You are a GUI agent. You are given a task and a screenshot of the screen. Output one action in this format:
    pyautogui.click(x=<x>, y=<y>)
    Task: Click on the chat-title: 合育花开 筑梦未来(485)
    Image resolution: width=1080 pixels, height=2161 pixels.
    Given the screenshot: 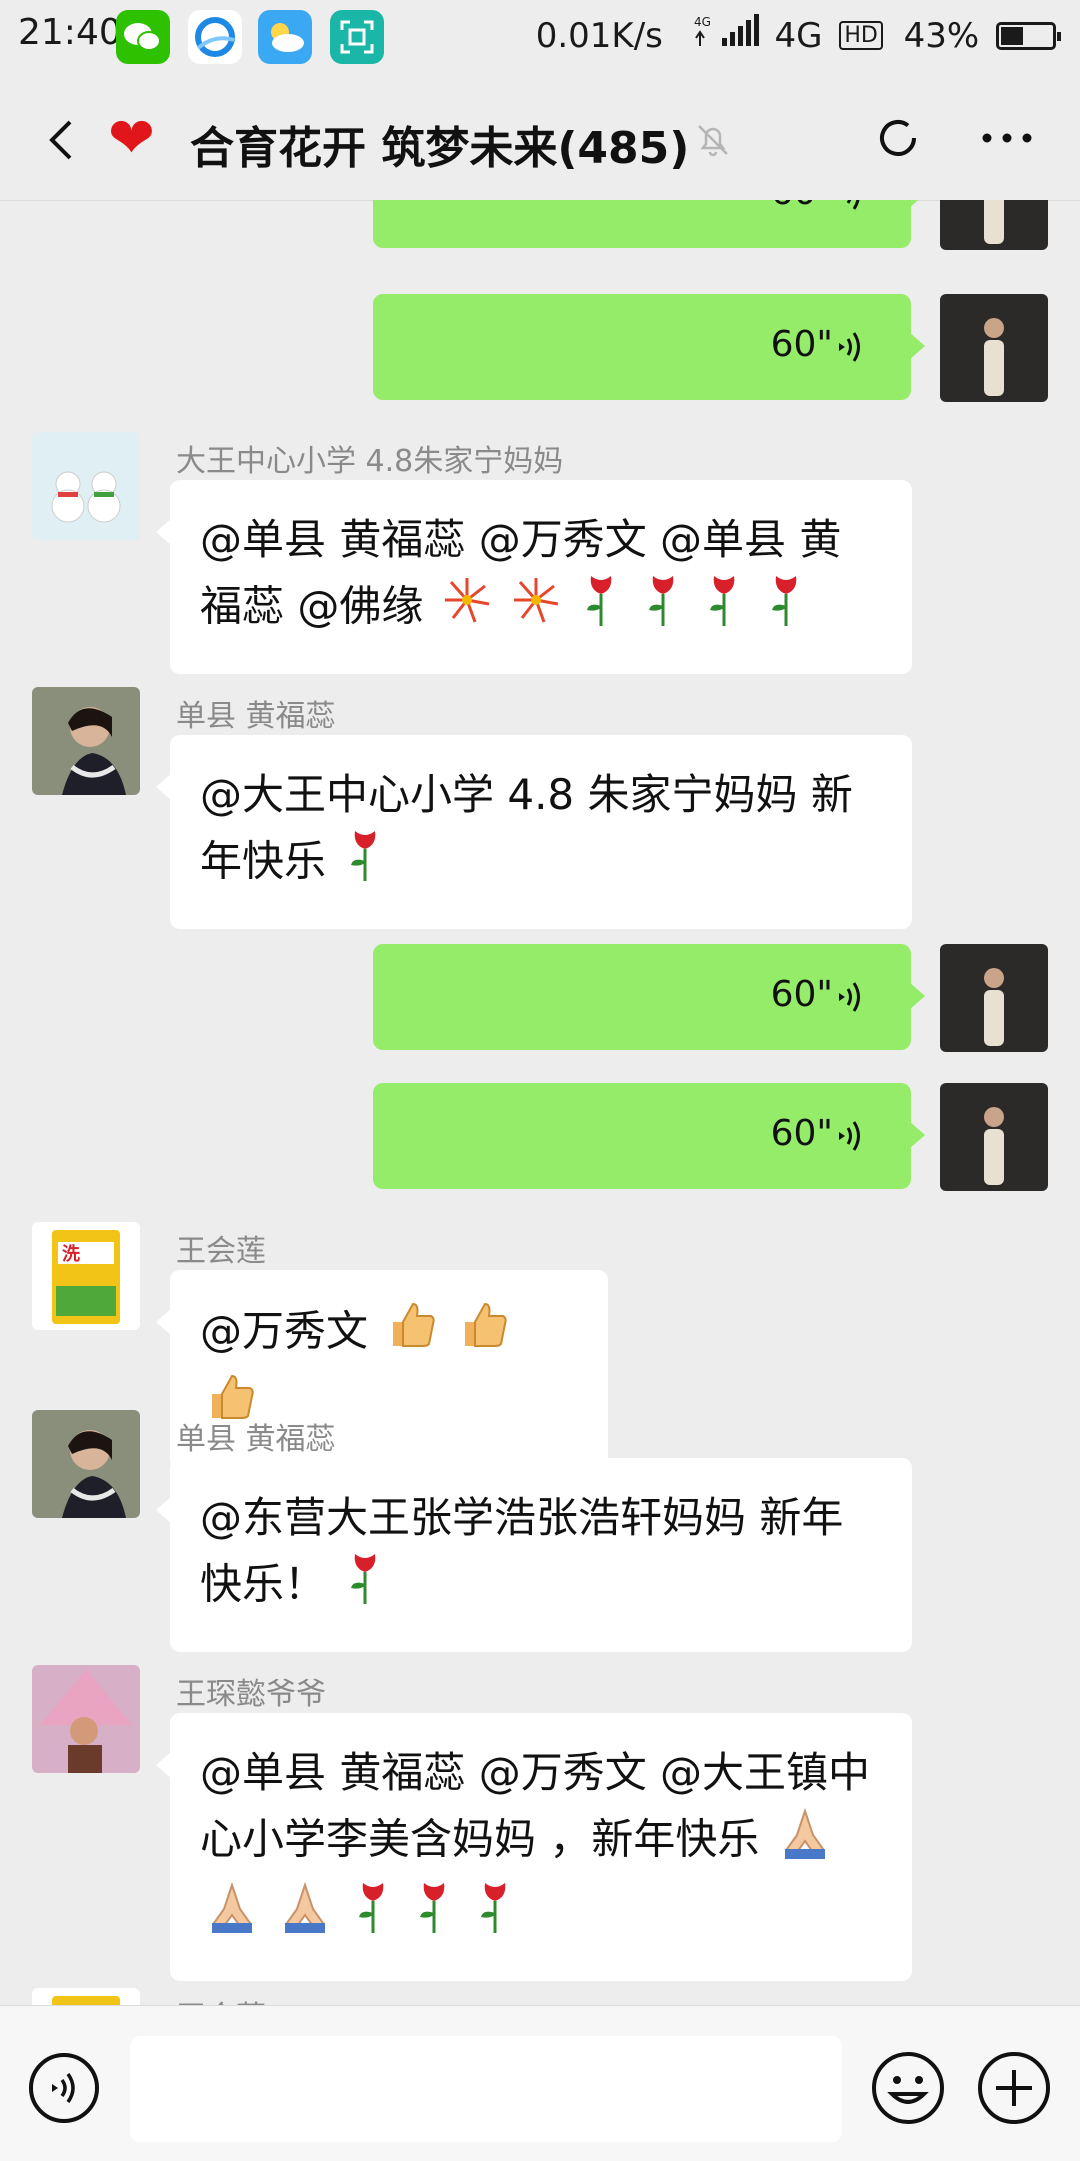 What is the action you would take?
    pyautogui.click(x=440, y=148)
    